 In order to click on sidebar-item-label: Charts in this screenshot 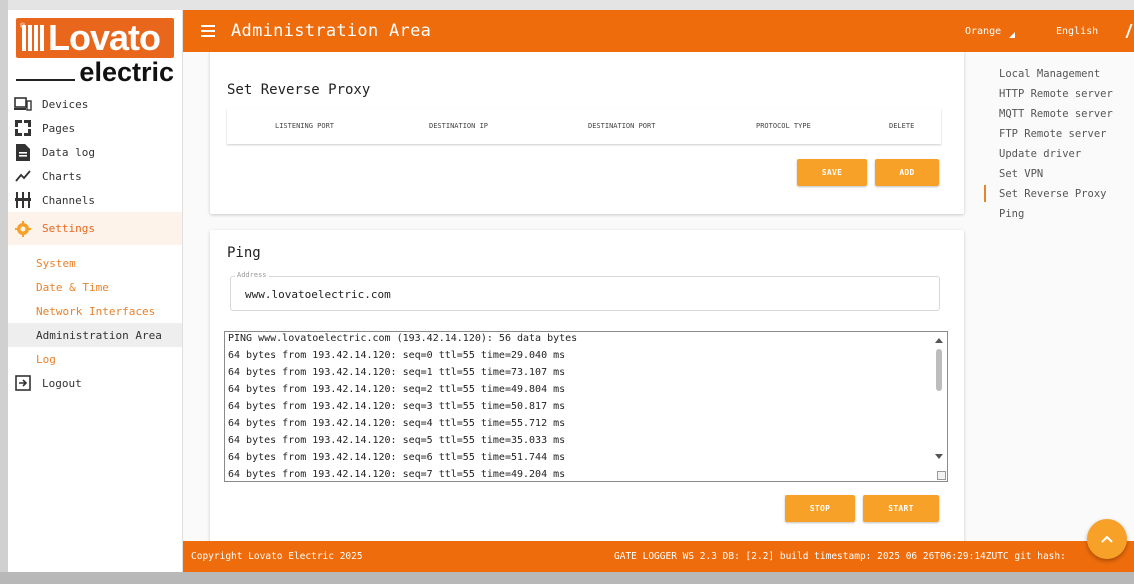, I will do `click(62, 176)`.